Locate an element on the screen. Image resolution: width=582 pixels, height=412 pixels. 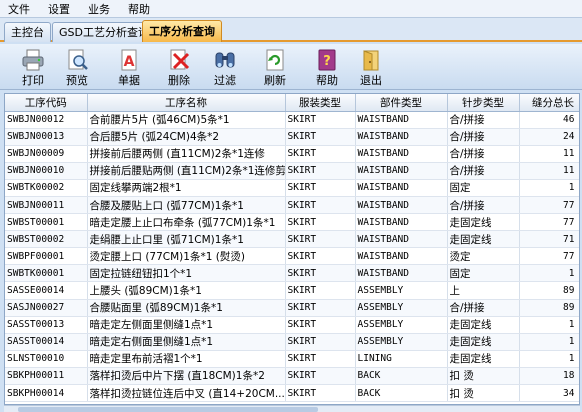
menu-settings: 设置 is located at coordinates (59, 9).